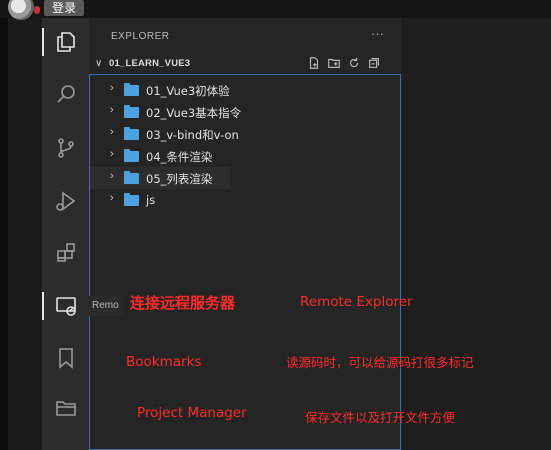 The image size is (551, 450). What do you see at coordinates (164, 362) in the screenshot?
I see `annotation-bookmarks-en: Bookmarks` at bounding box center [164, 362].